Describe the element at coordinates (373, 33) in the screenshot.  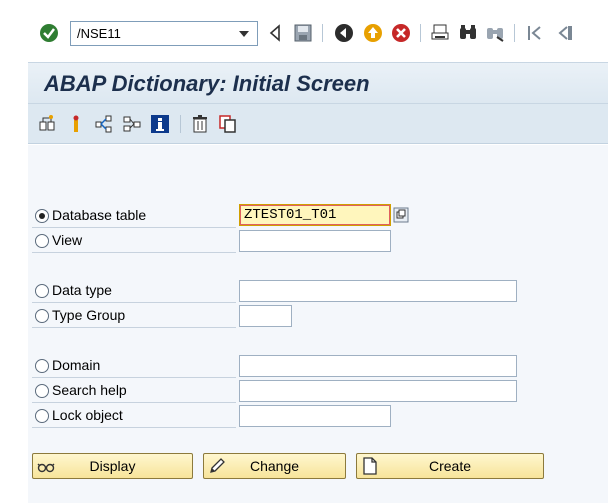
I see `exit-icon` at that location.